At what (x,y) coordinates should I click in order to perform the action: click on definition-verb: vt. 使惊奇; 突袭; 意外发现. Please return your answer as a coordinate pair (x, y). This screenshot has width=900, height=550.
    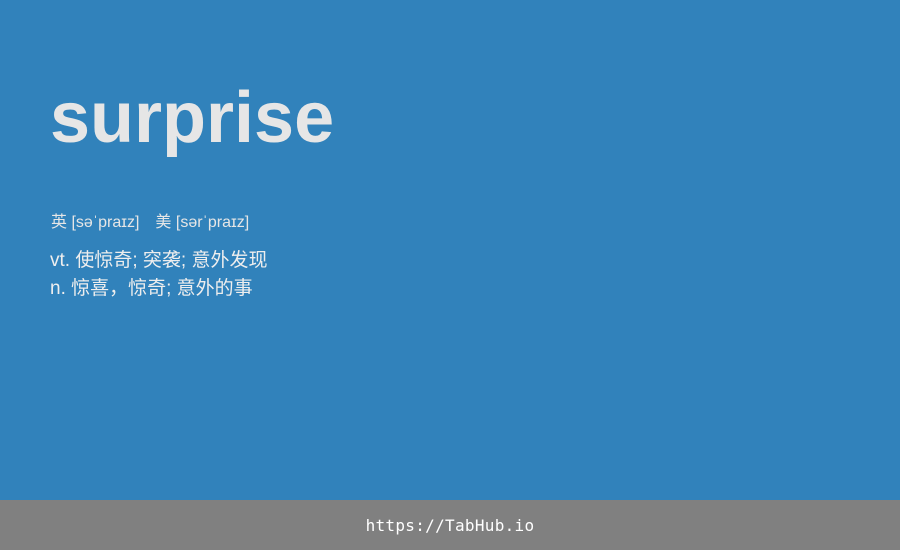
    Looking at the image, I should click on (159, 260).